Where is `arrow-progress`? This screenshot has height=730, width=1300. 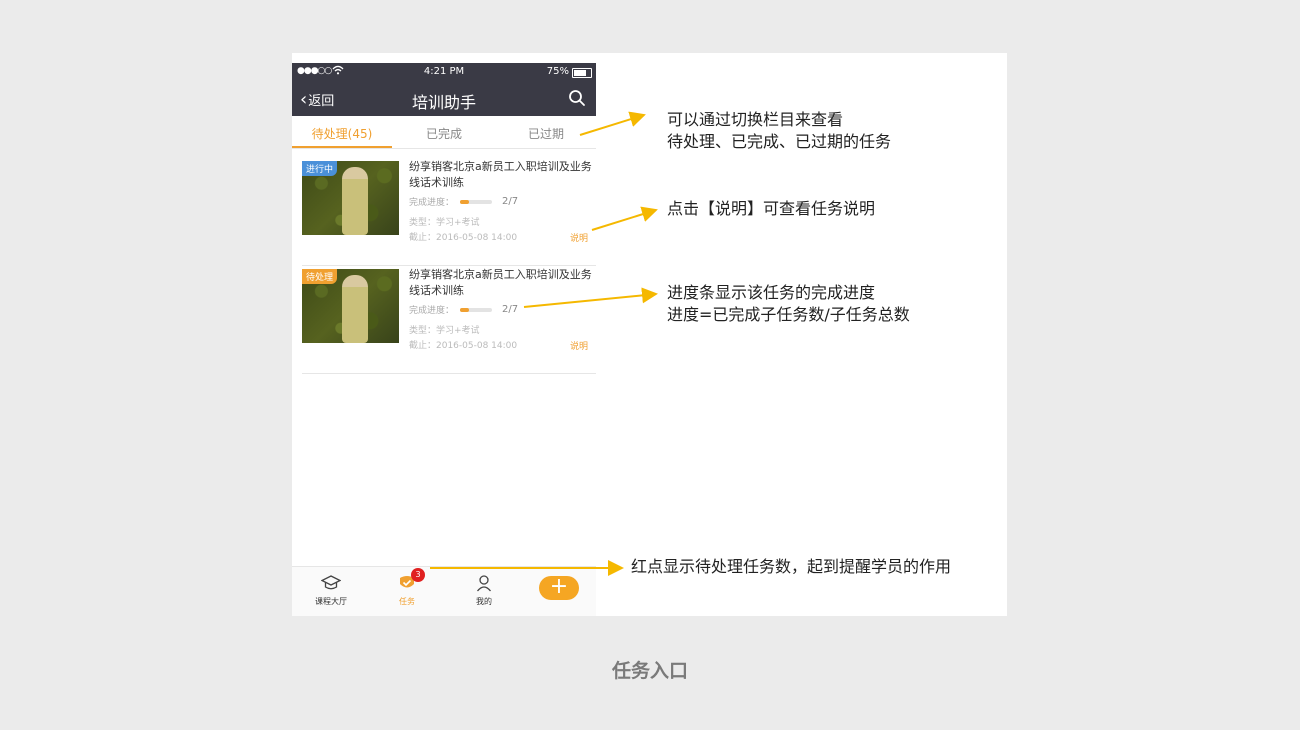 arrow-progress is located at coordinates (590, 297).